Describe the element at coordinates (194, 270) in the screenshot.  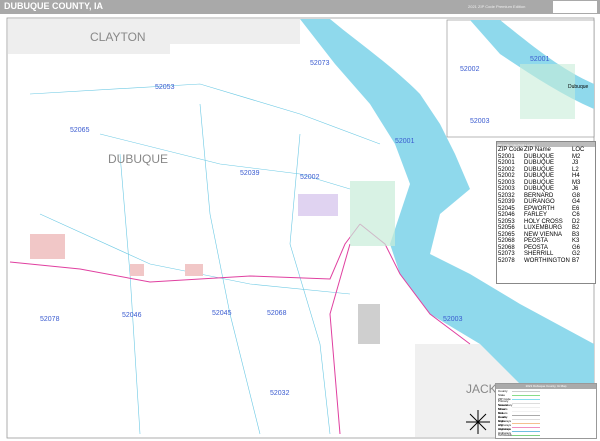
I see `epworth-city` at that location.